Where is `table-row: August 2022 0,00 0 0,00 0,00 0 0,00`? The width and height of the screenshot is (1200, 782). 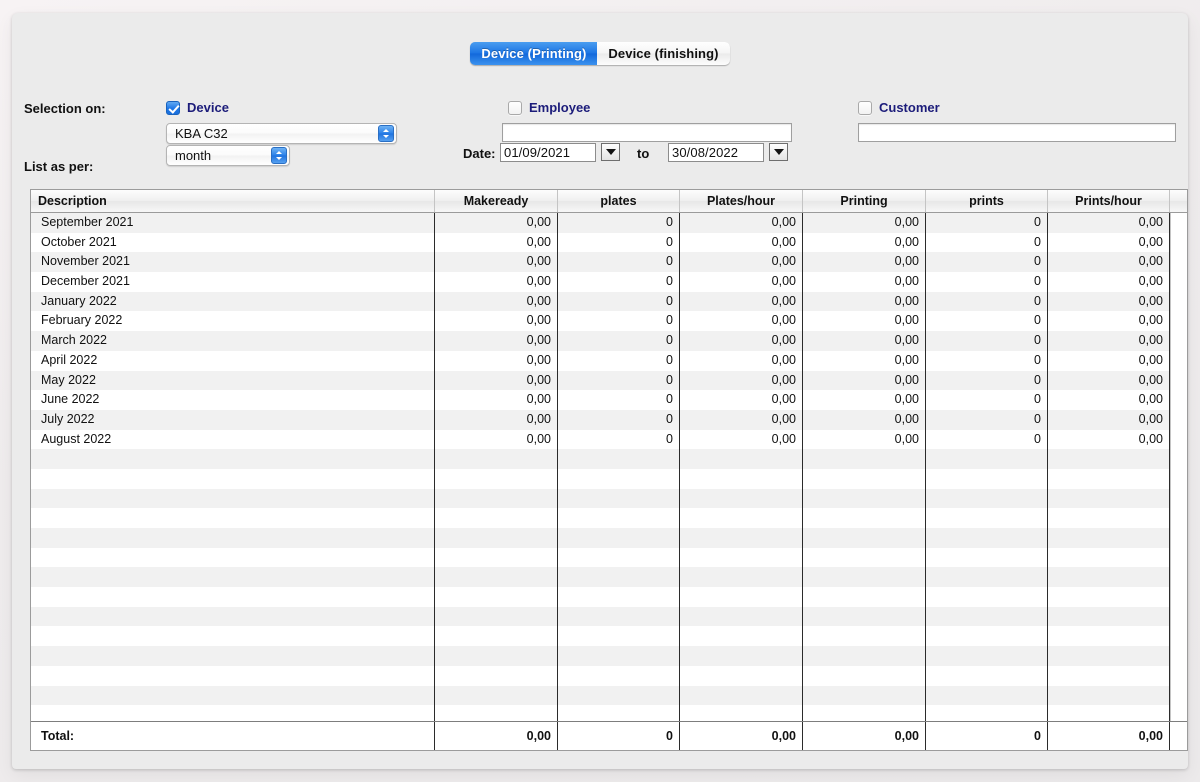 table-row: August 2022 0,00 0 0,00 0,00 0 0,00 is located at coordinates (609, 439).